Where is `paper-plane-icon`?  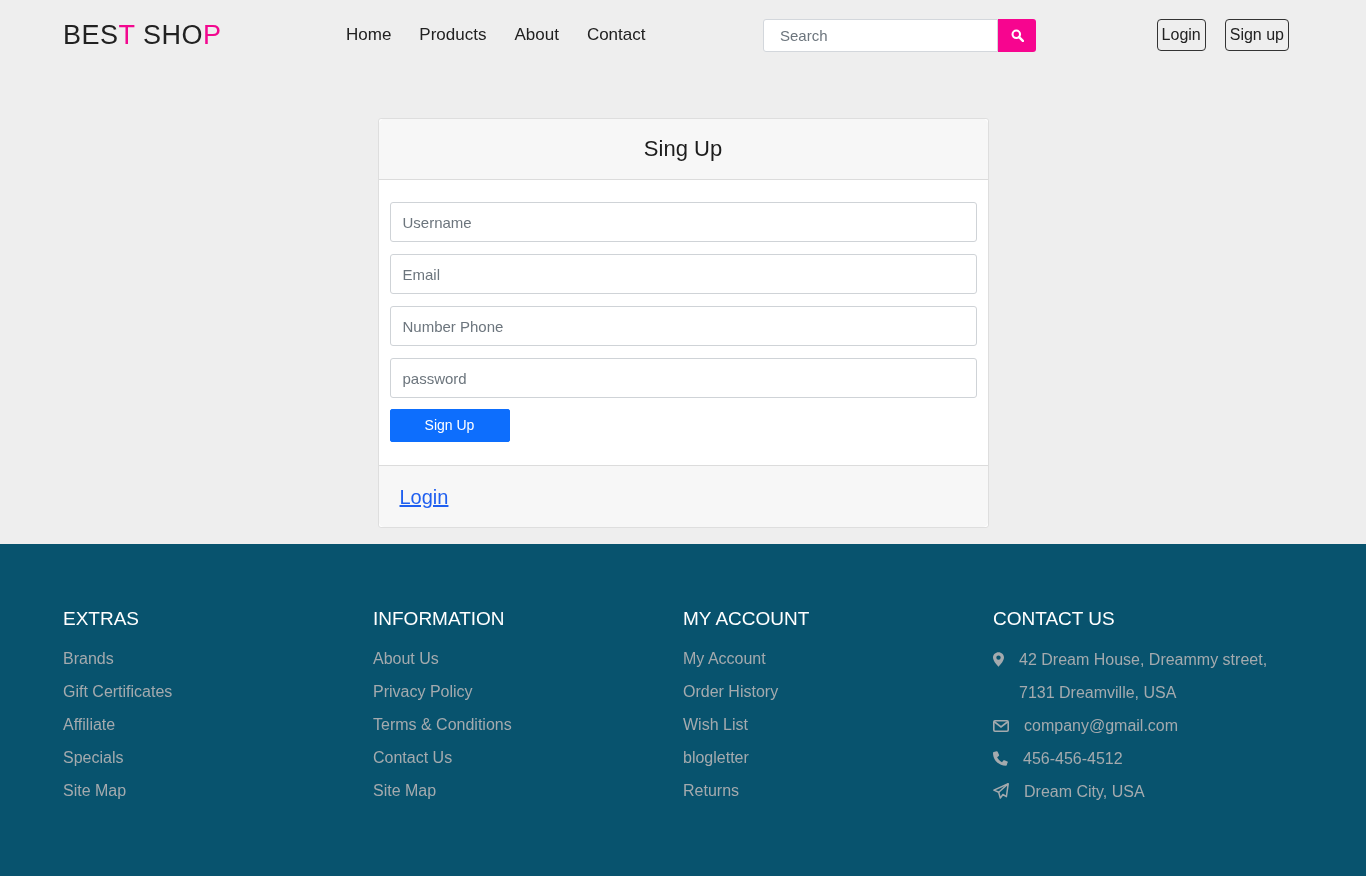
paper-plane-icon is located at coordinates (1001, 790).